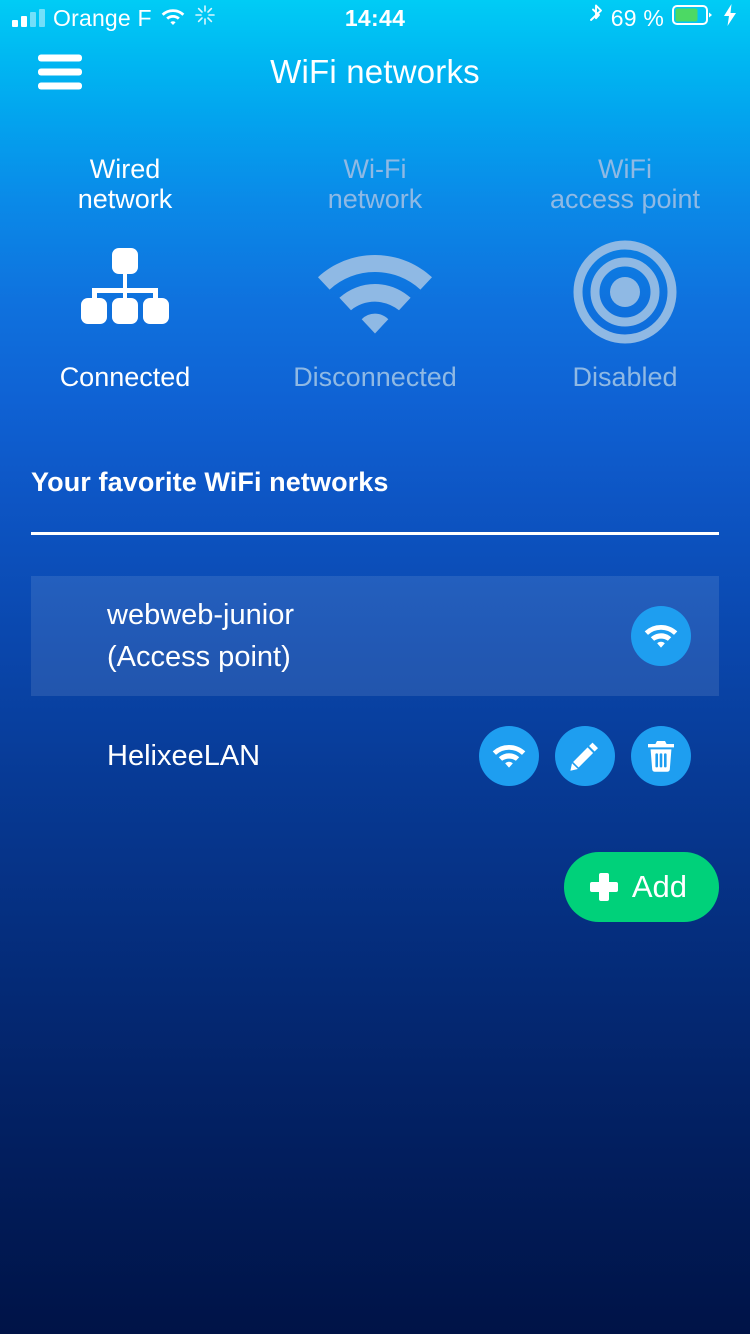  What do you see at coordinates (125, 292) in the screenshot?
I see `sitemap-icon` at bounding box center [125, 292].